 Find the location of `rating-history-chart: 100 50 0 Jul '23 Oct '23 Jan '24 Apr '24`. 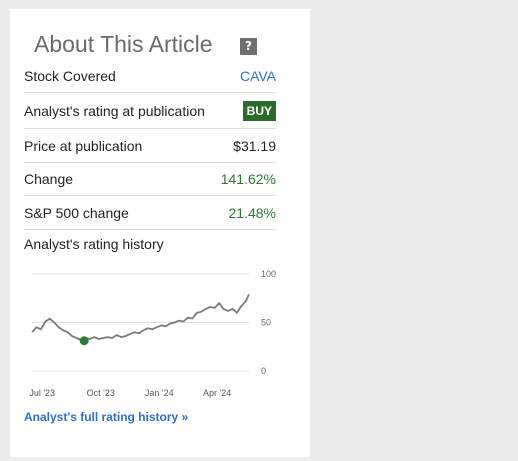

rating-history-chart: 100 50 0 Jul '23 Oct '23 Jan '24 Apr '24 is located at coordinates (152, 333).